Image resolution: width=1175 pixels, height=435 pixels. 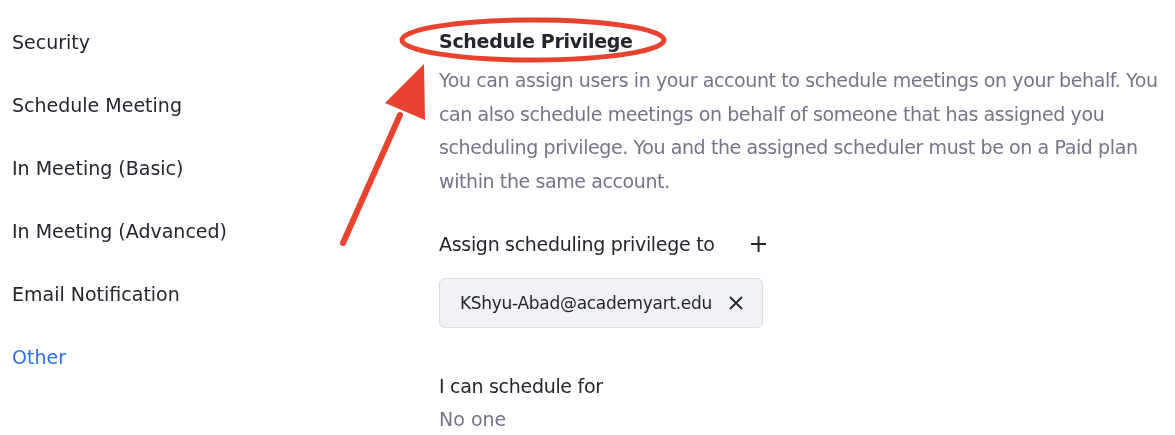 I want to click on sidebar-item: Schedule Meeting, so click(x=219, y=105).